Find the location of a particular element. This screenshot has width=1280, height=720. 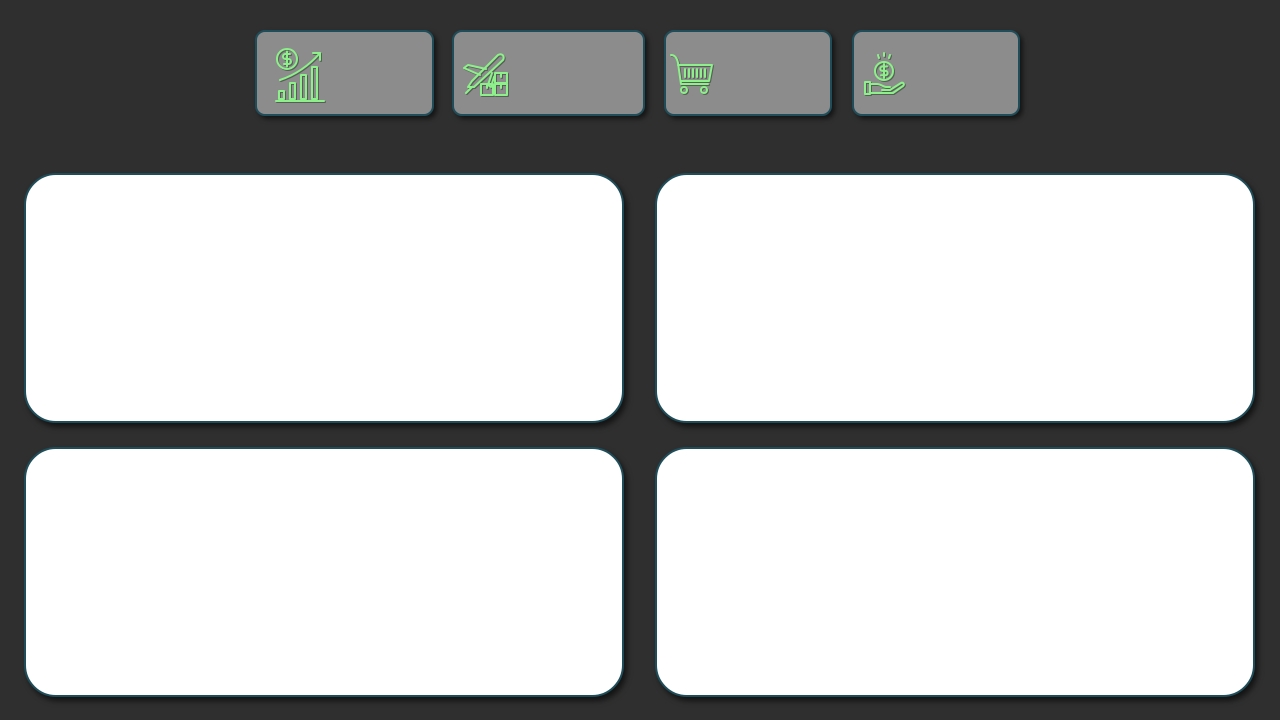

shopping-cart-icon is located at coordinates (693, 76).